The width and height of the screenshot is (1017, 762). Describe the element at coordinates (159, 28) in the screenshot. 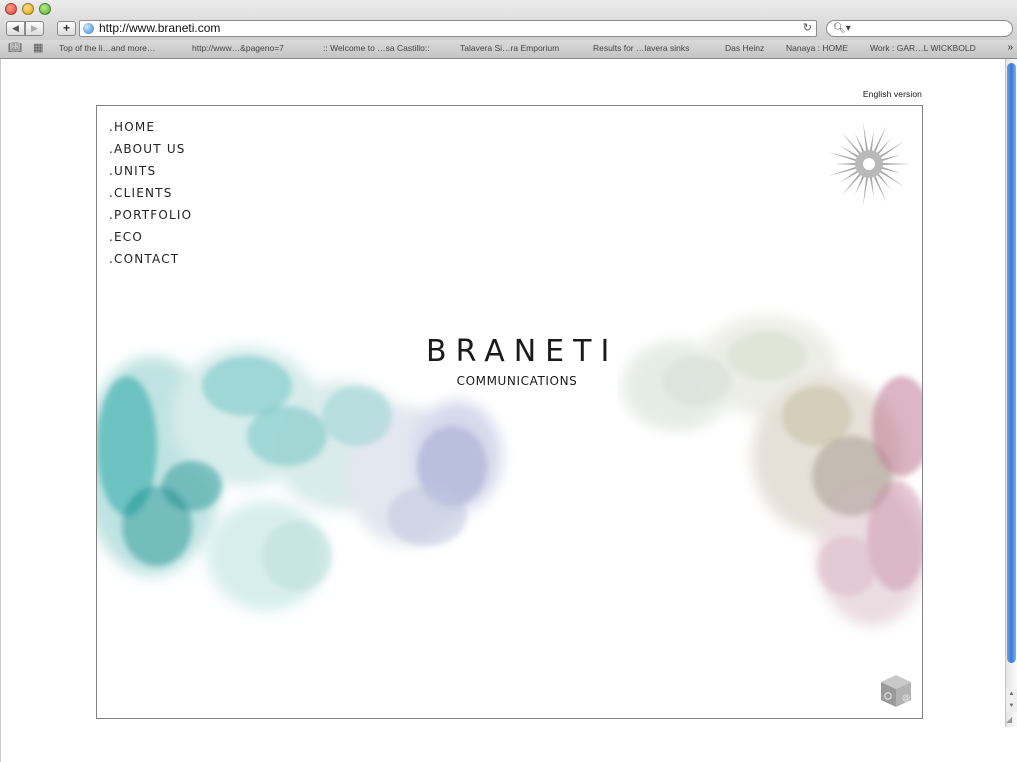

I see `address-text: http://www.braneti.com` at that location.